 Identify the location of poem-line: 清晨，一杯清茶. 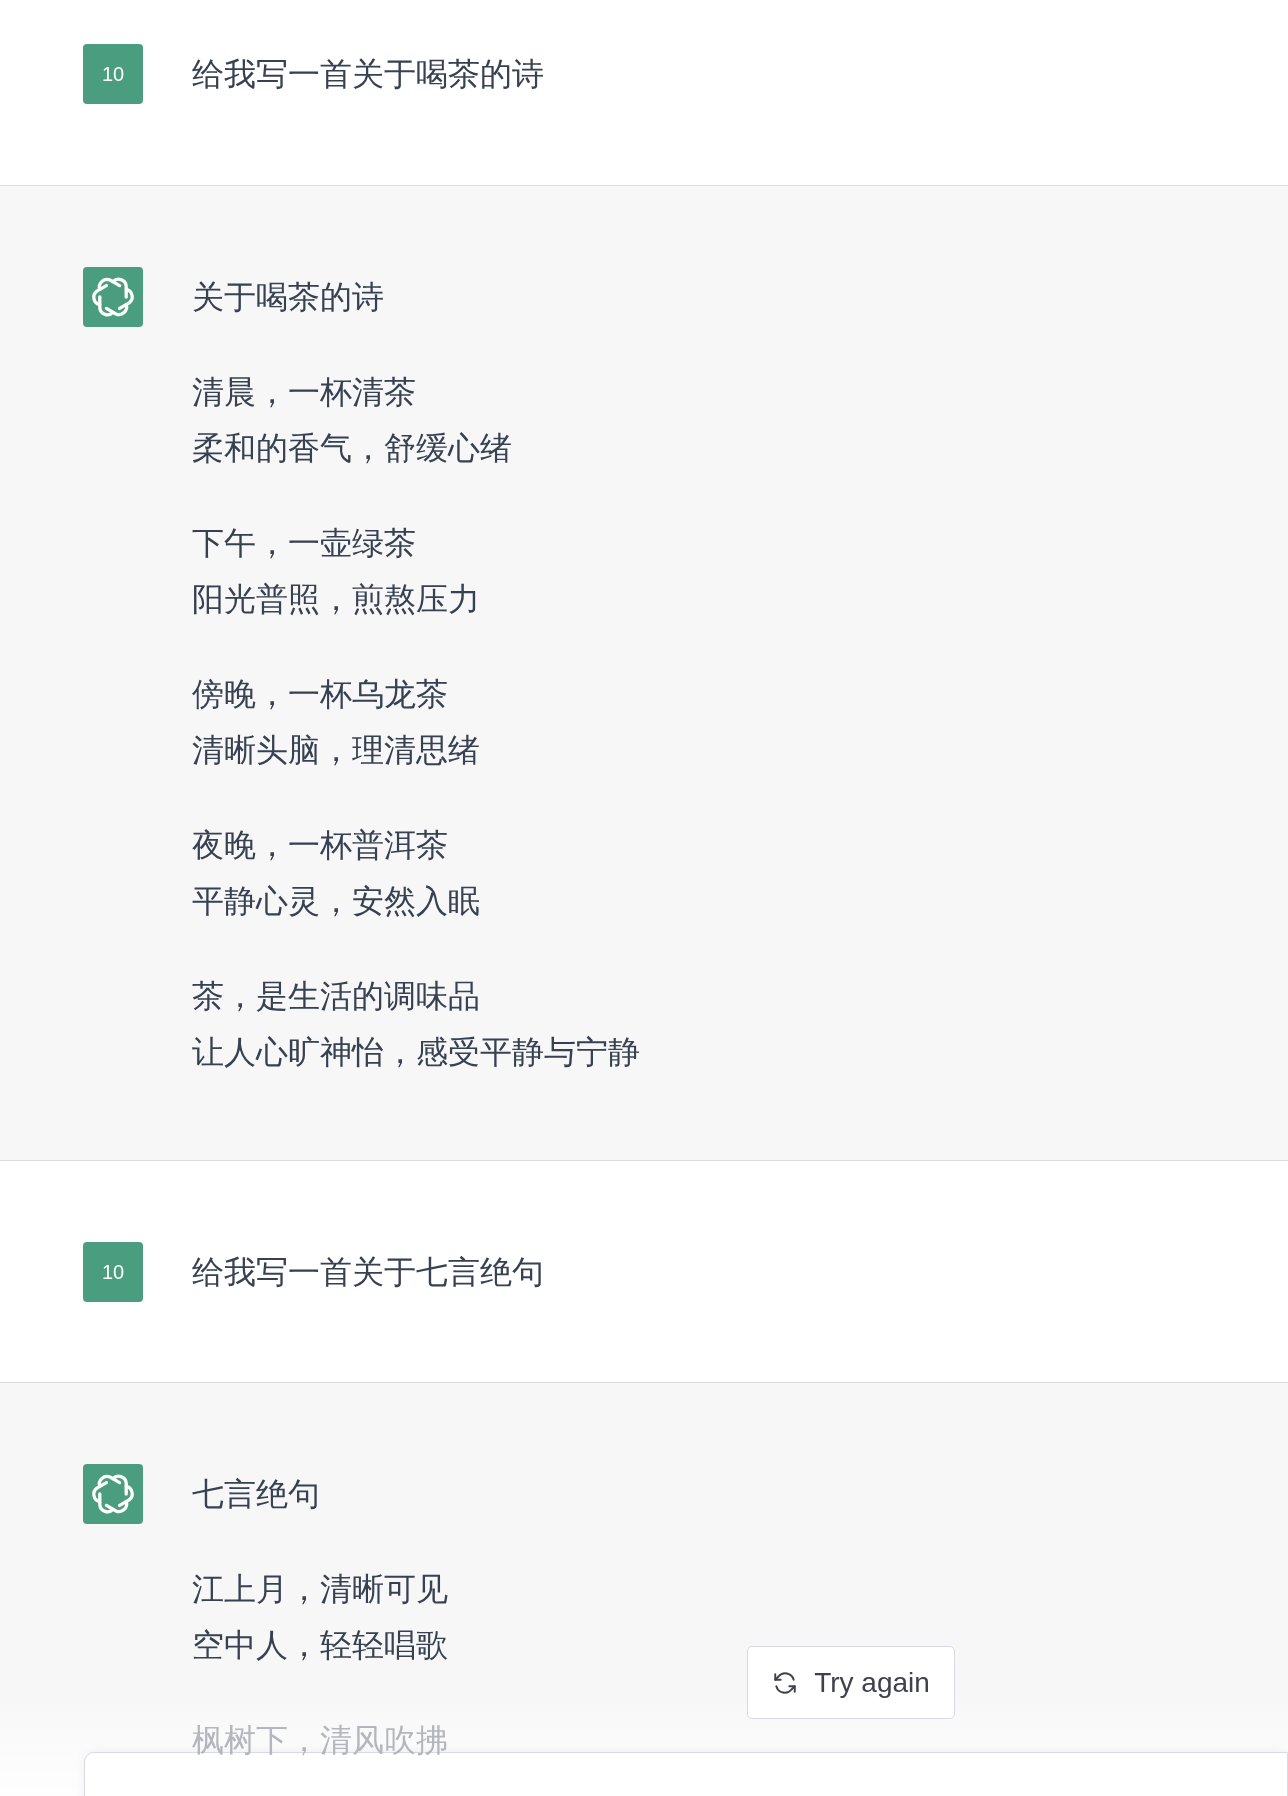
(304, 392).